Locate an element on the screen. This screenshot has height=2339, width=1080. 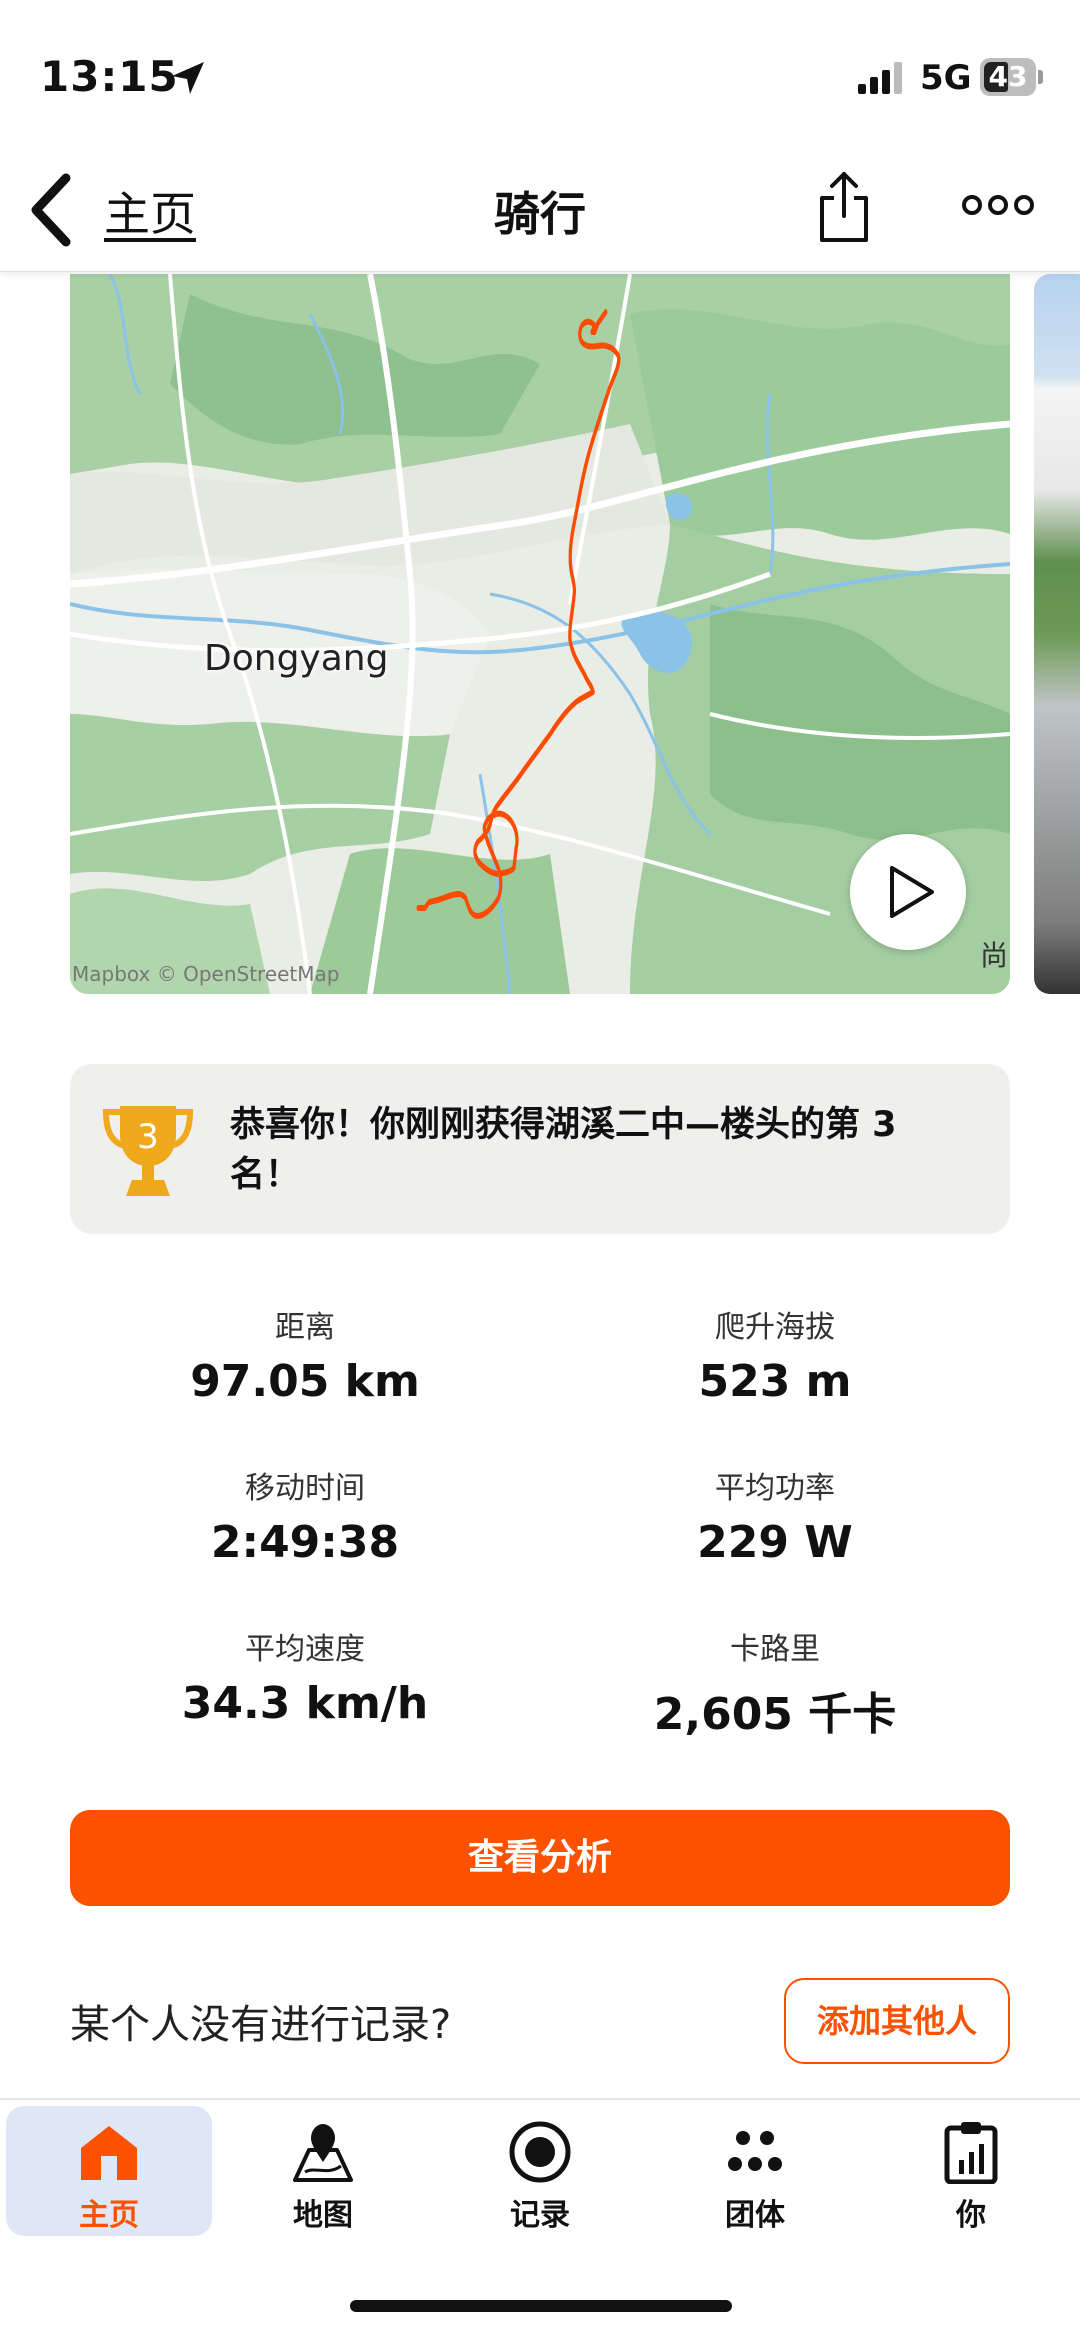
stat-avg-power: 平均功率 229 W is located at coordinates (775, 1515).